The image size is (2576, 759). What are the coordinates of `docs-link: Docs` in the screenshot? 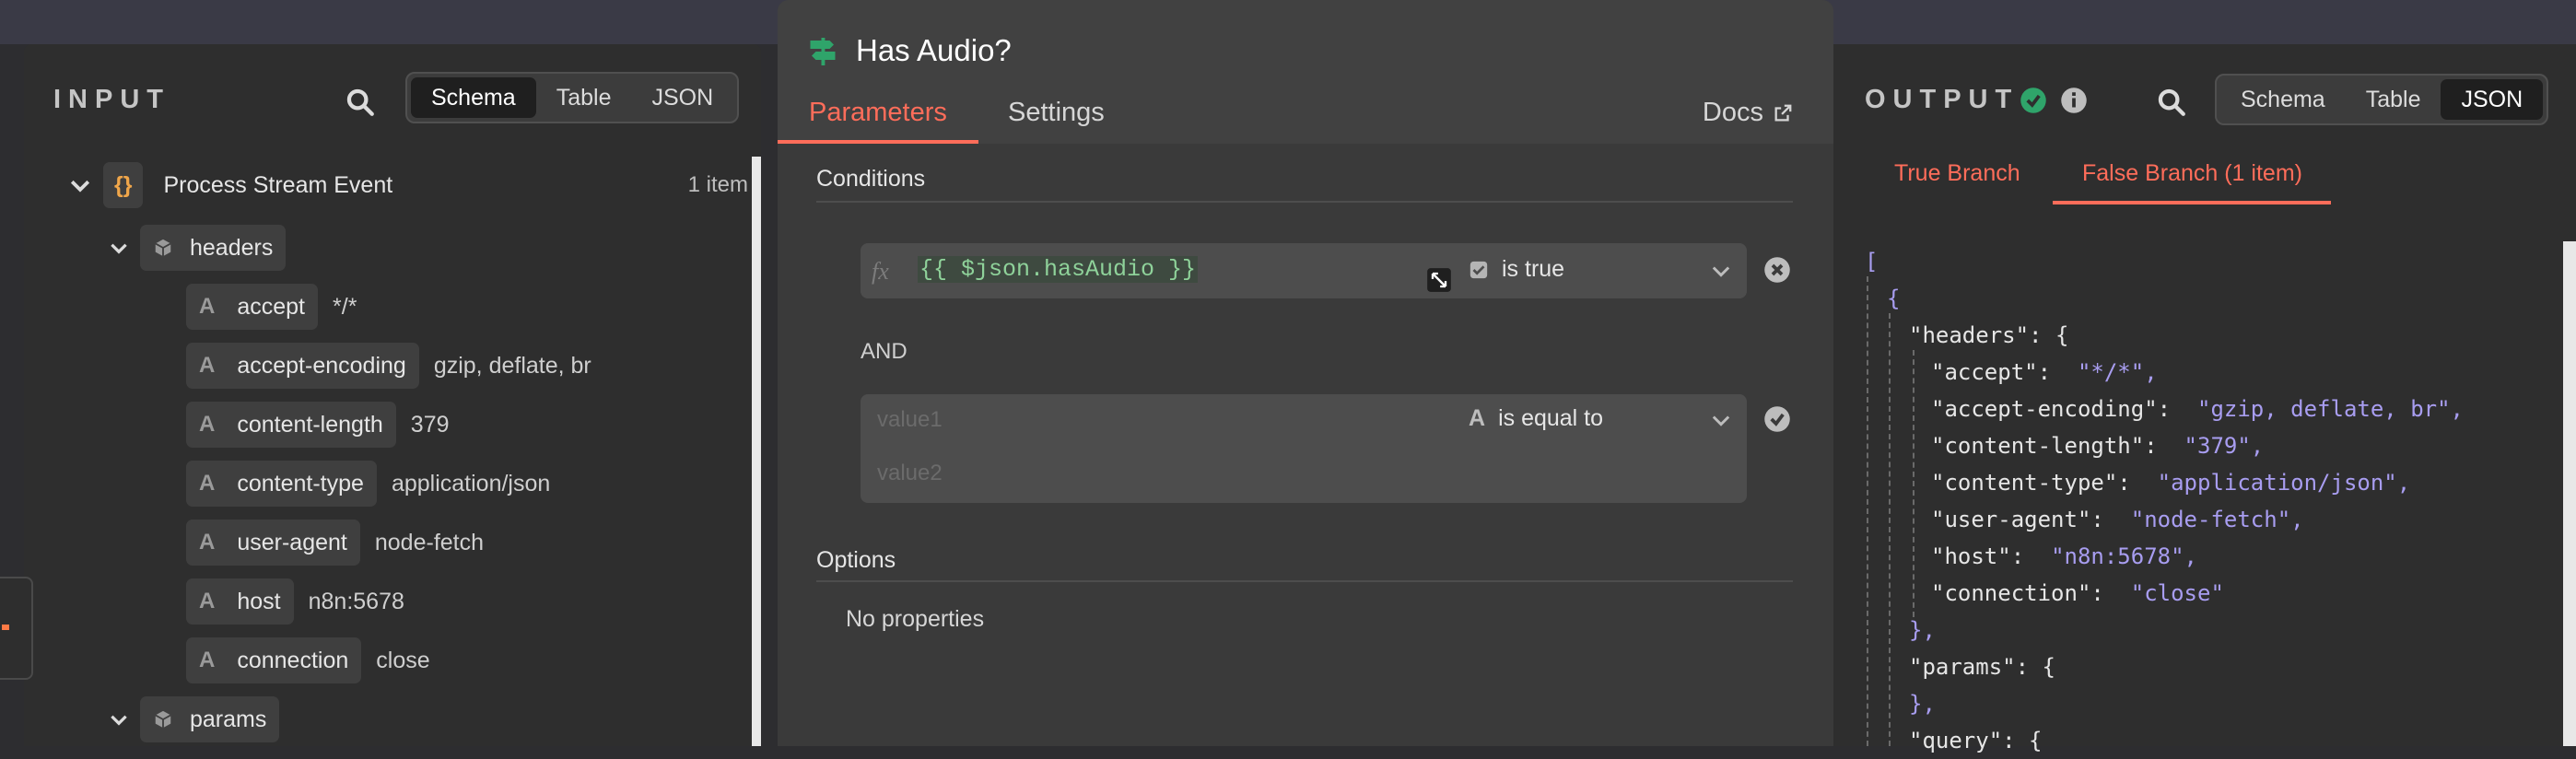 It's located at (1748, 113).